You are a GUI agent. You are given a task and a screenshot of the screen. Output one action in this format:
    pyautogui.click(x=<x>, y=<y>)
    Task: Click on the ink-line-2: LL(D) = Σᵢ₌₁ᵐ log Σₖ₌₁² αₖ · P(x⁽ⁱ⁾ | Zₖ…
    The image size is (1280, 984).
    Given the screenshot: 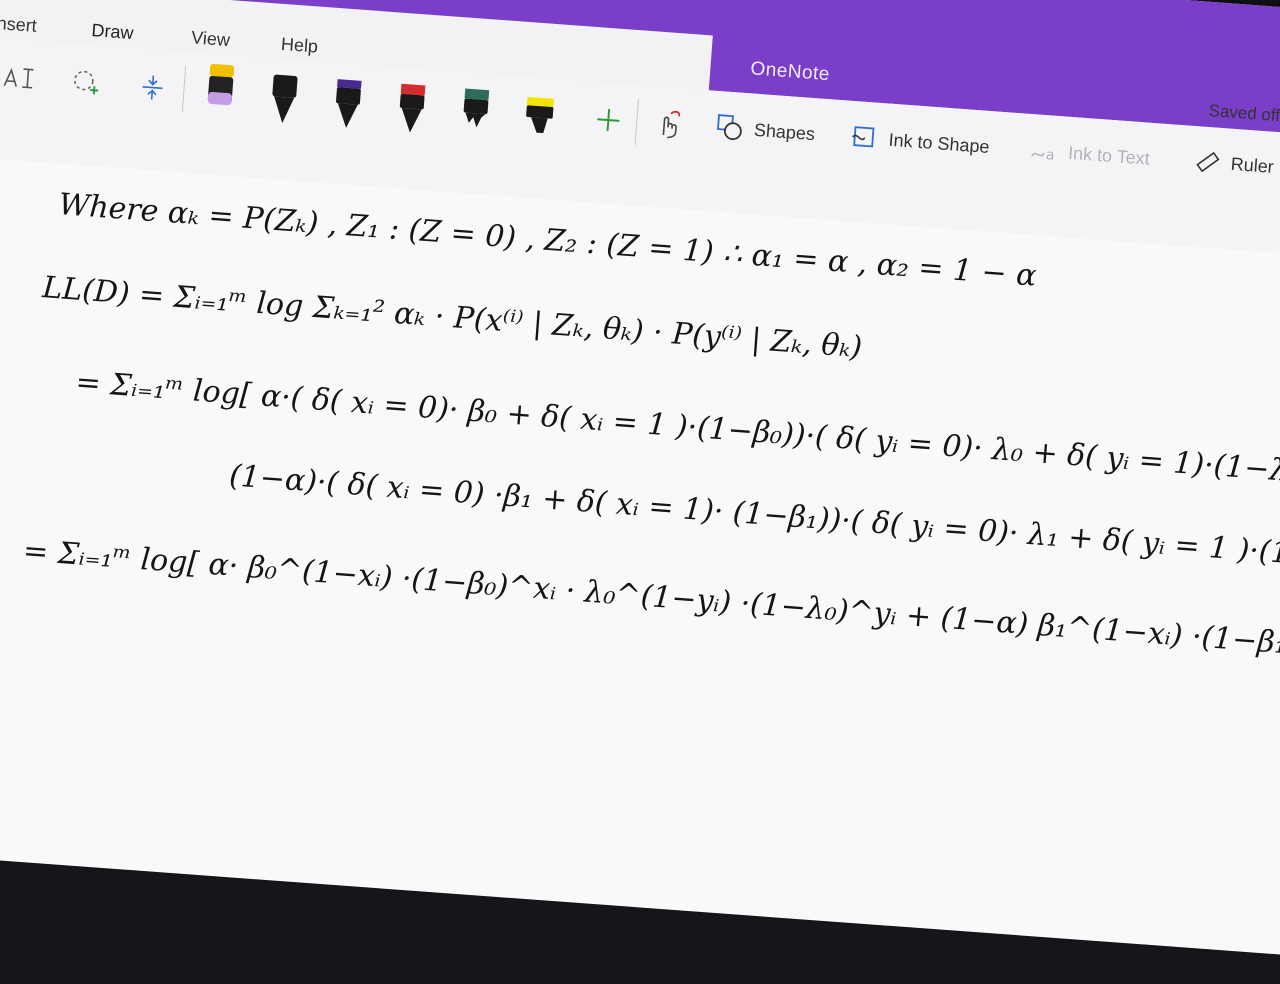 What is the action you would take?
    pyautogui.click(x=452, y=318)
    